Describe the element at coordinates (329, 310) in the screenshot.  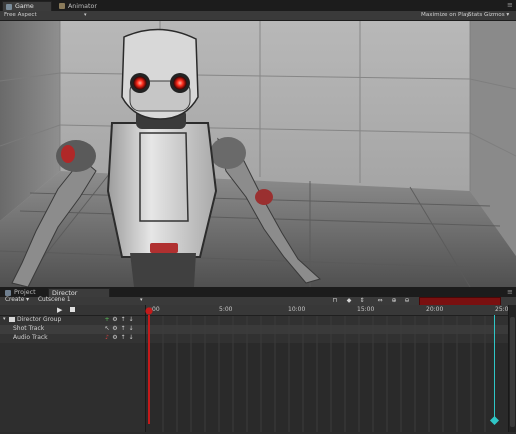
I see `timeline-ruler: :00 5:00 10:00 15:00 20:00 25:00` at that location.